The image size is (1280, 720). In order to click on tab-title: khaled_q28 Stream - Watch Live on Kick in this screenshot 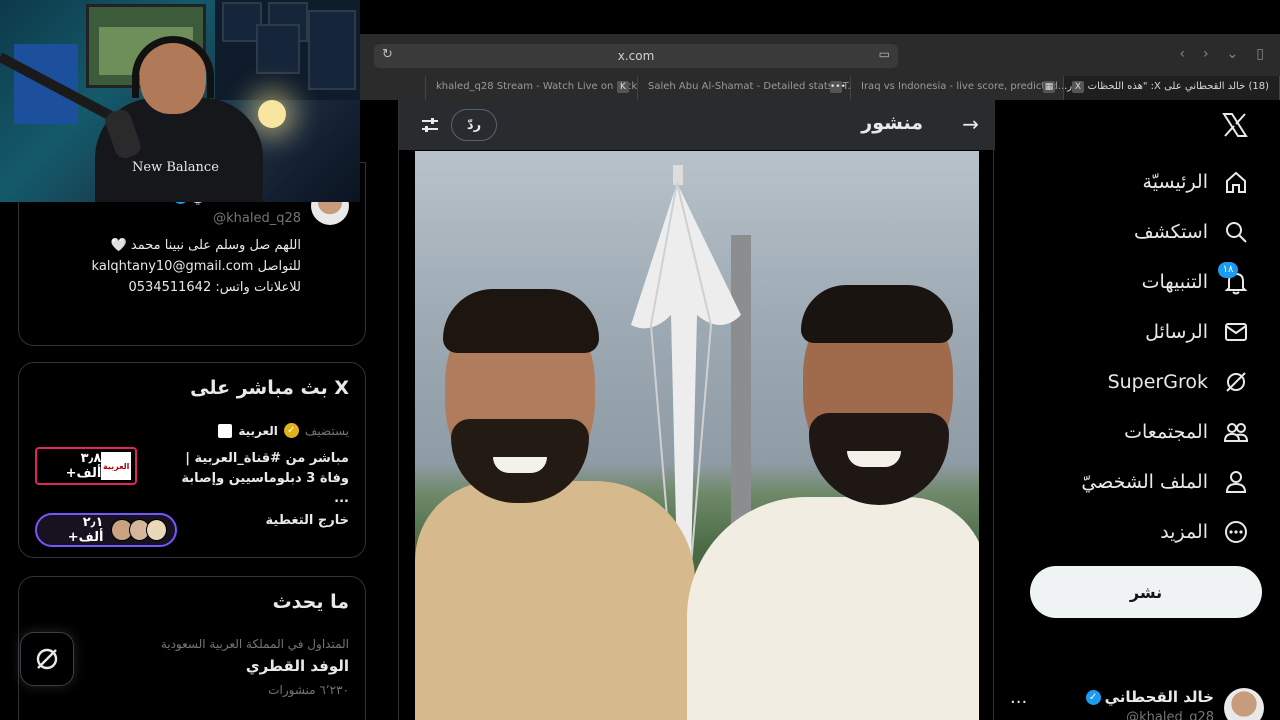, I will do `click(537, 86)`.